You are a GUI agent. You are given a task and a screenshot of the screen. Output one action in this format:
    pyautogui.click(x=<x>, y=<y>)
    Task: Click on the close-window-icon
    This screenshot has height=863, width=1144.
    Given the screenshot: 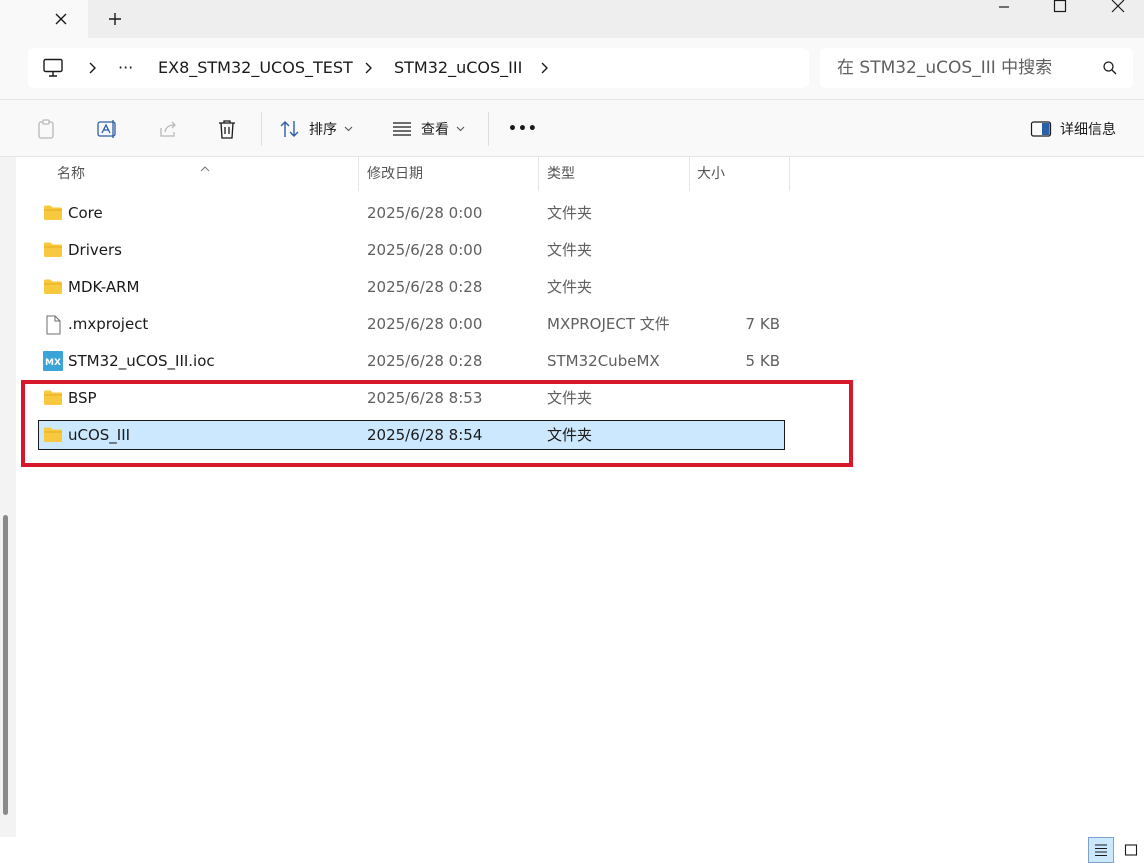 What is the action you would take?
    pyautogui.click(x=1118, y=7)
    